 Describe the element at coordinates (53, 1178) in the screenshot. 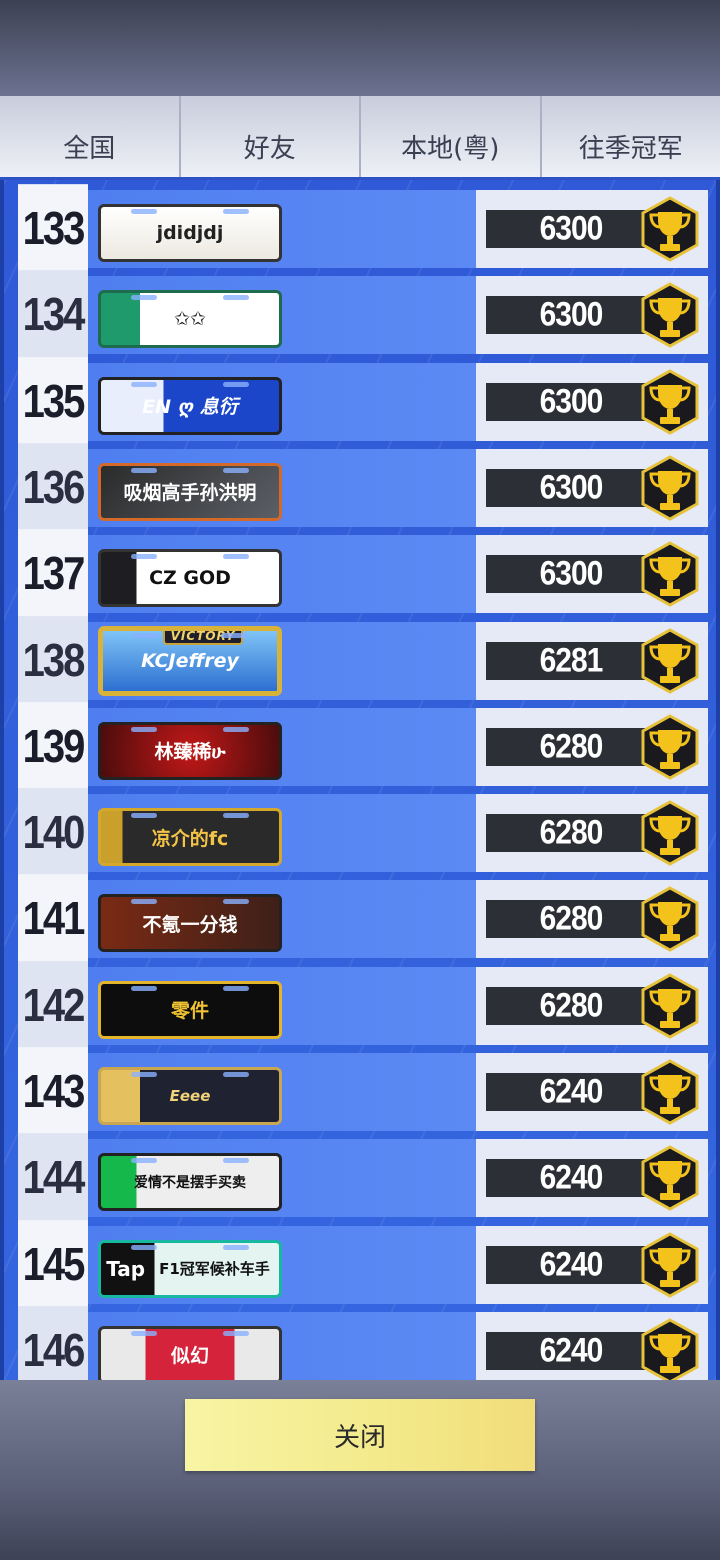

I see `rank-number: 144` at that location.